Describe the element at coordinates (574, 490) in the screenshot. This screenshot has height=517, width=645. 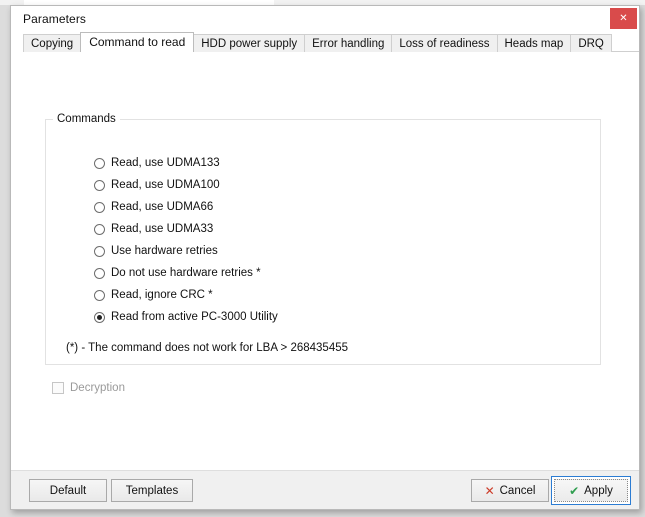
I see `apply-check-icon: ✔` at that location.